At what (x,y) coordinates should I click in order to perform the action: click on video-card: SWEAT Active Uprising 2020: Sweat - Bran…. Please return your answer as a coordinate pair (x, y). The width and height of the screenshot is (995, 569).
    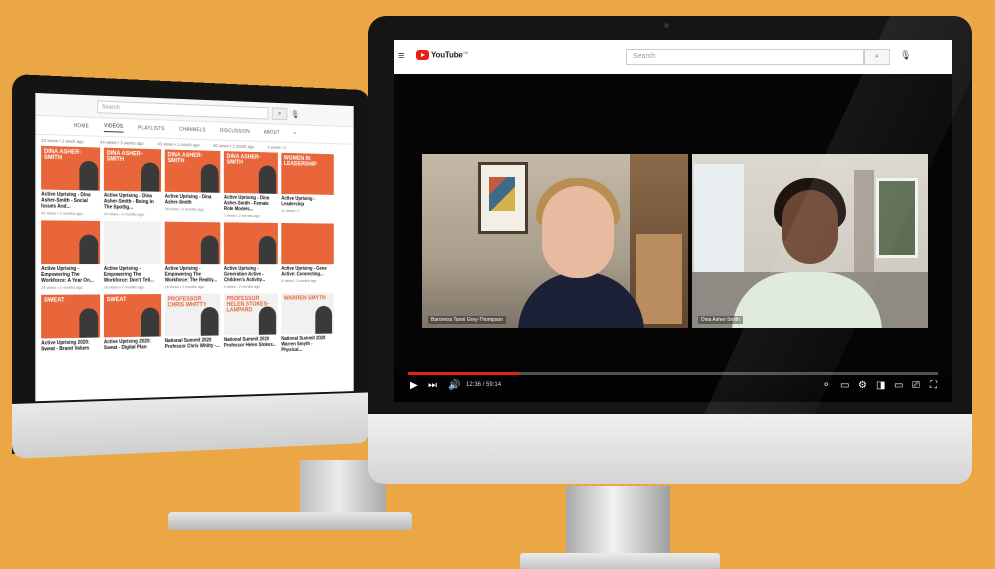
    Looking at the image, I should click on (71, 326).